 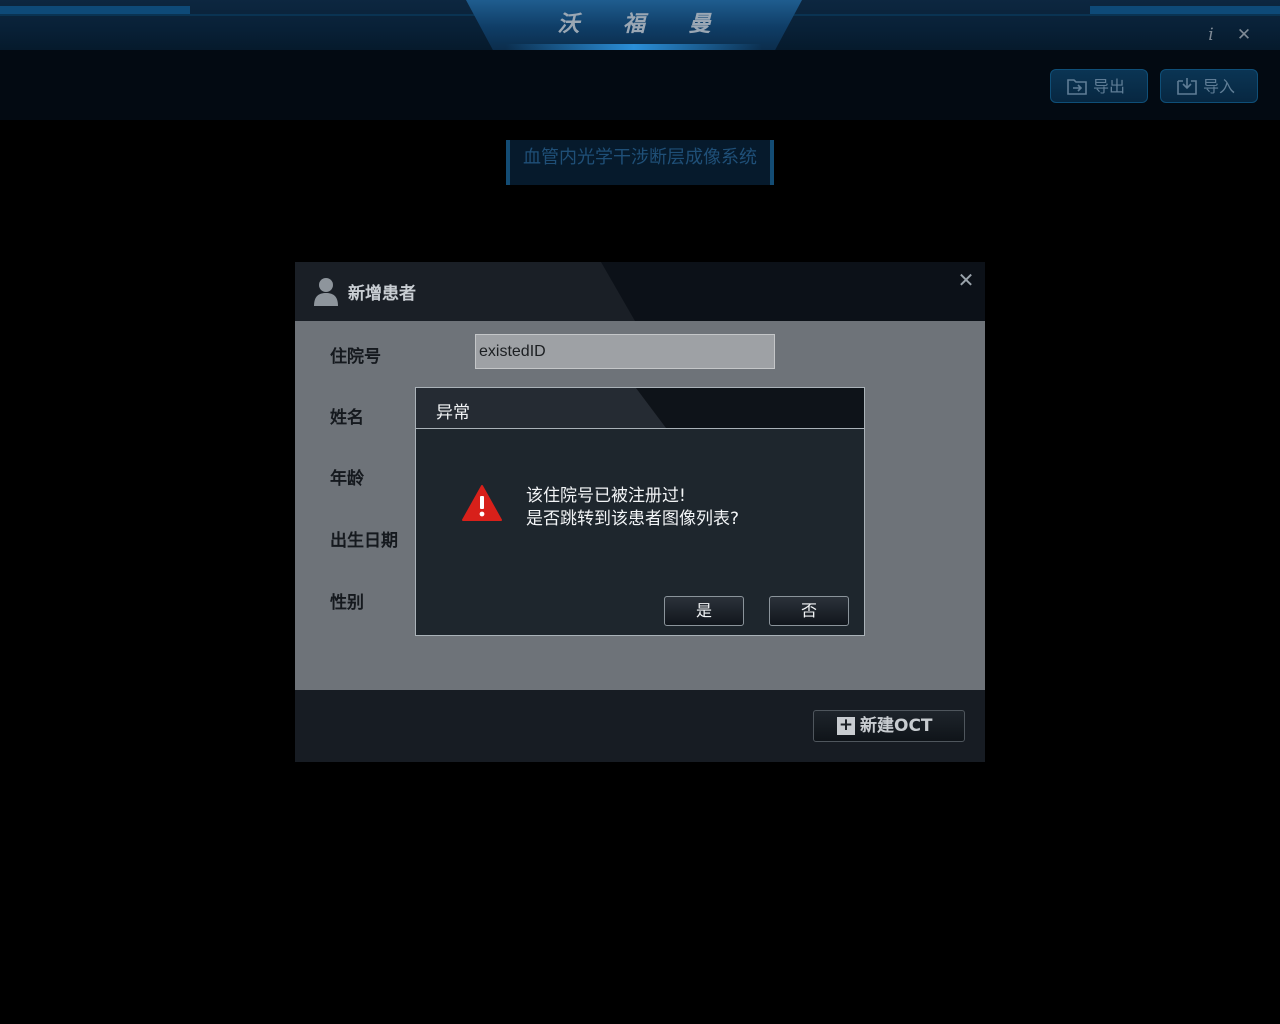 I want to click on new-oct-button: + 新建OCT, so click(x=889, y=726).